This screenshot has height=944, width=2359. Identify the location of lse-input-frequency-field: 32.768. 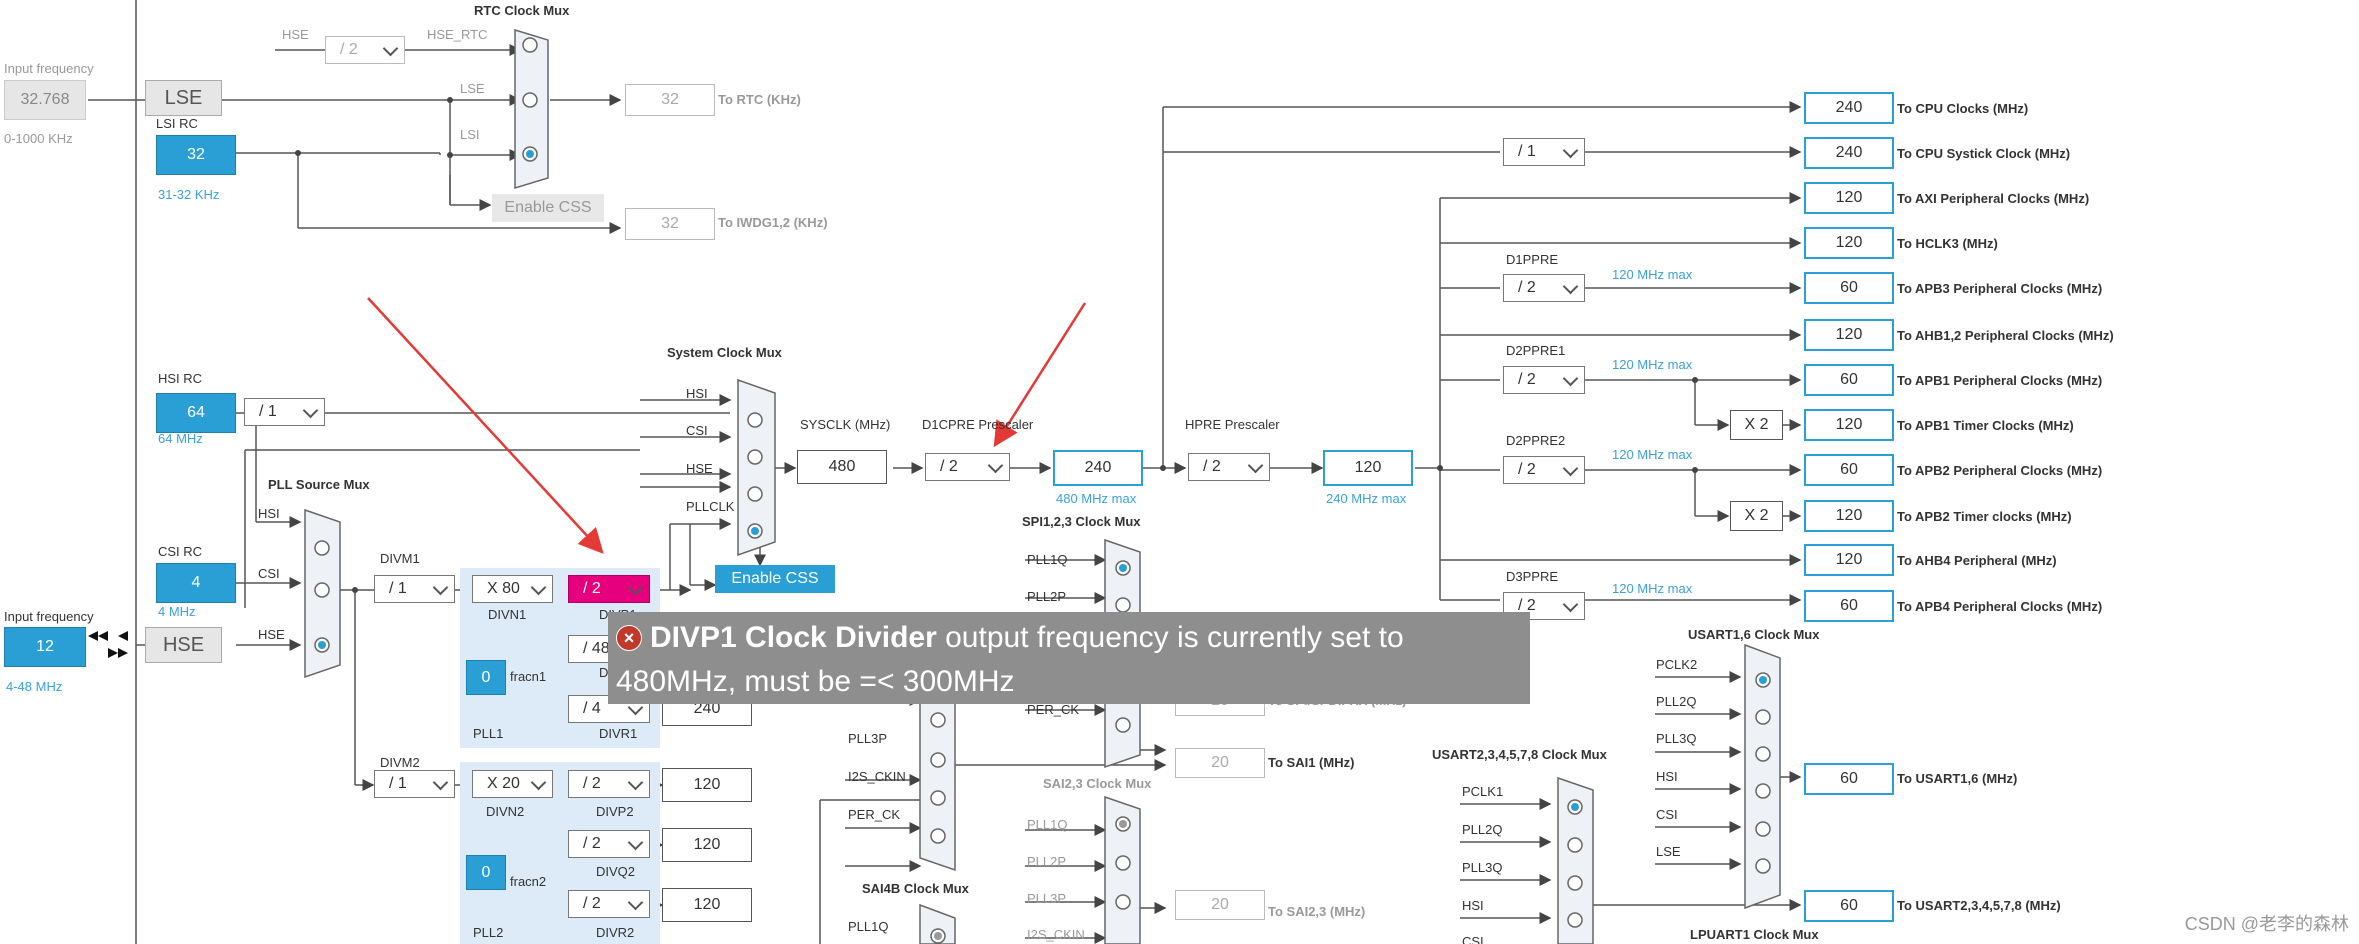
(45, 100).